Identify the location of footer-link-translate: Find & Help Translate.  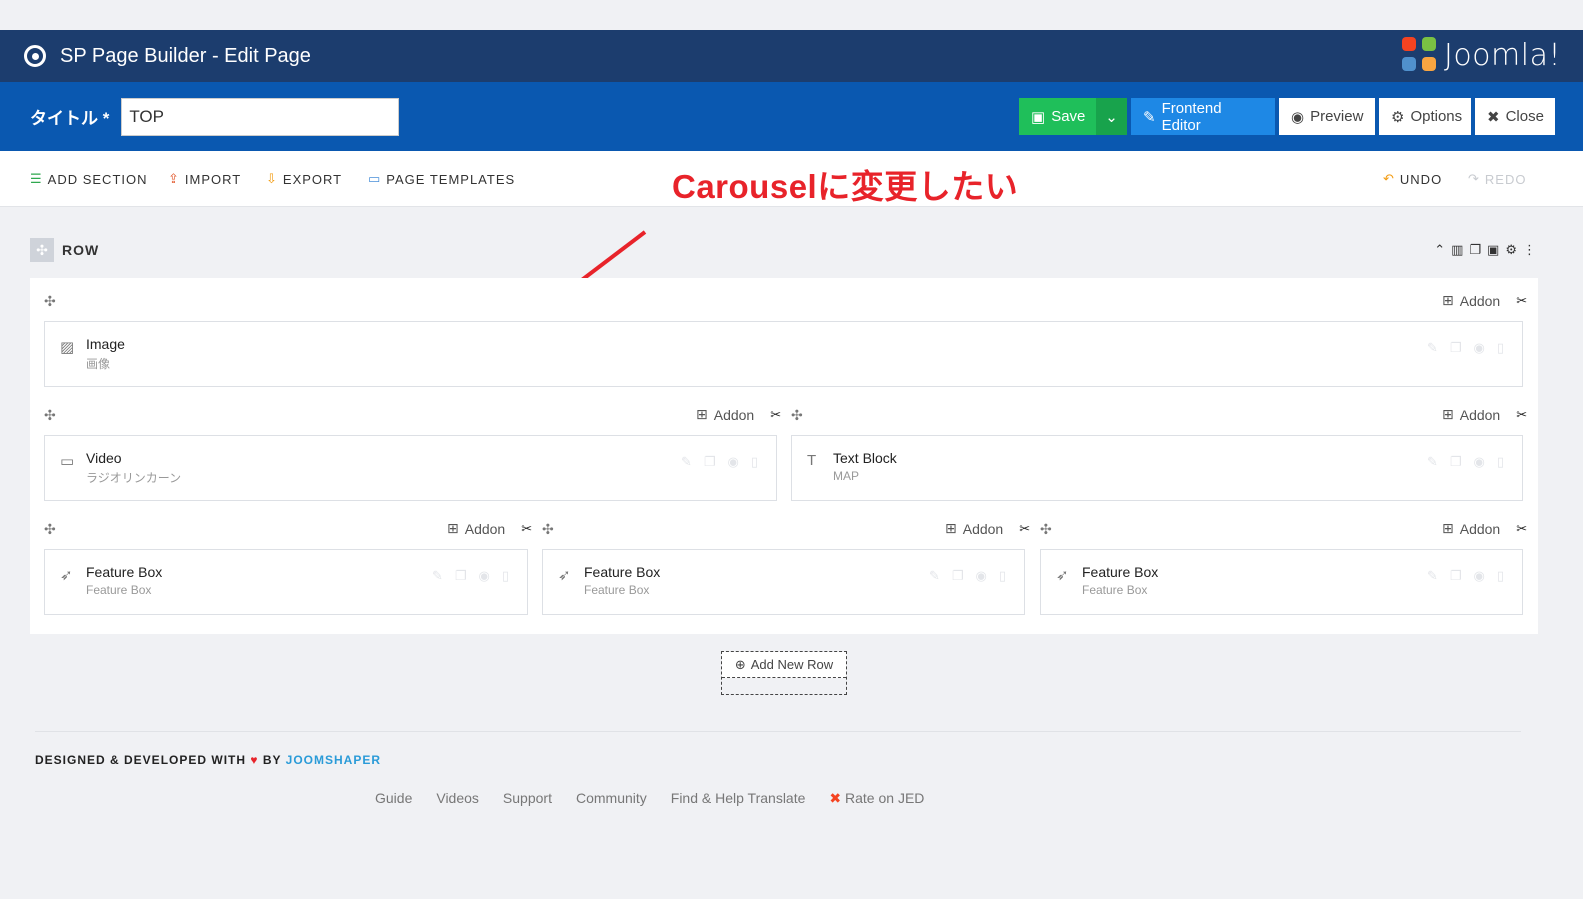
(738, 798).